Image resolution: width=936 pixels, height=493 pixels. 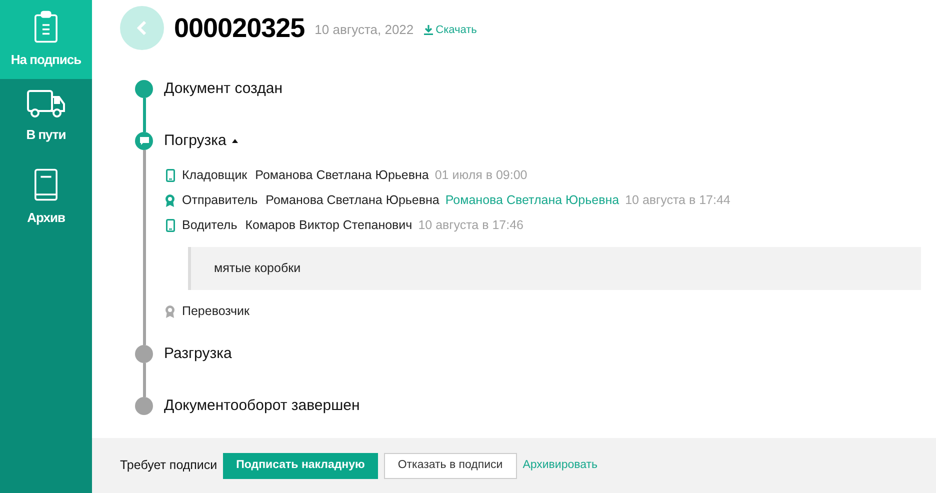 I want to click on document-number: 000020325, so click(x=239, y=28).